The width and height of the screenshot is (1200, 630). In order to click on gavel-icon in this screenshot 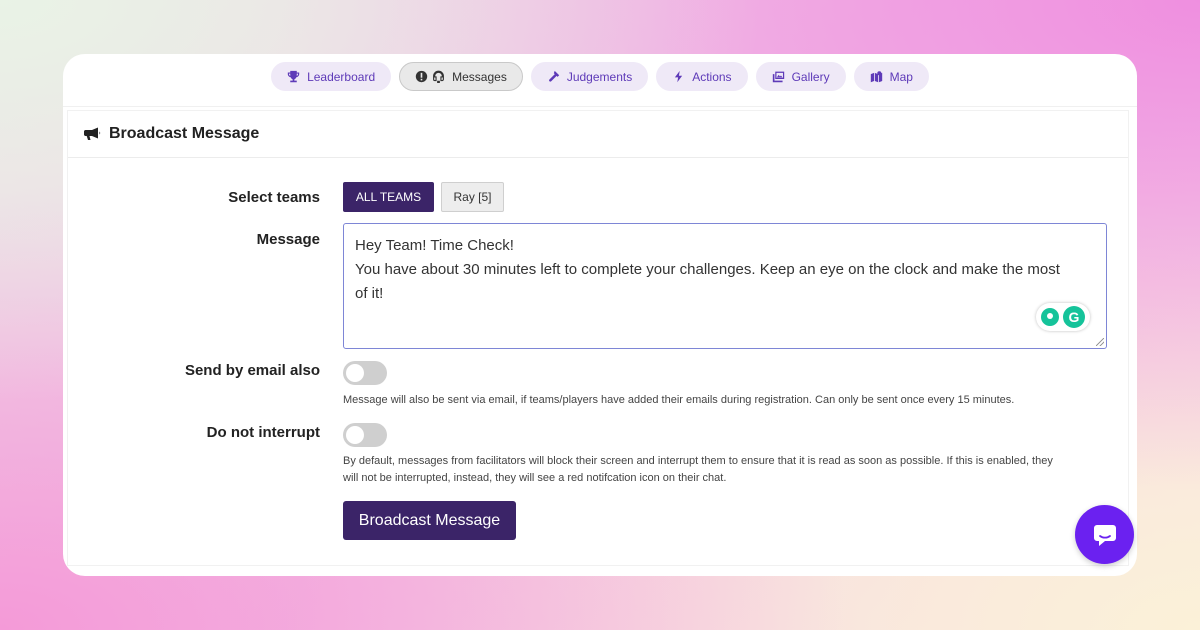, I will do `click(554, 76)`.